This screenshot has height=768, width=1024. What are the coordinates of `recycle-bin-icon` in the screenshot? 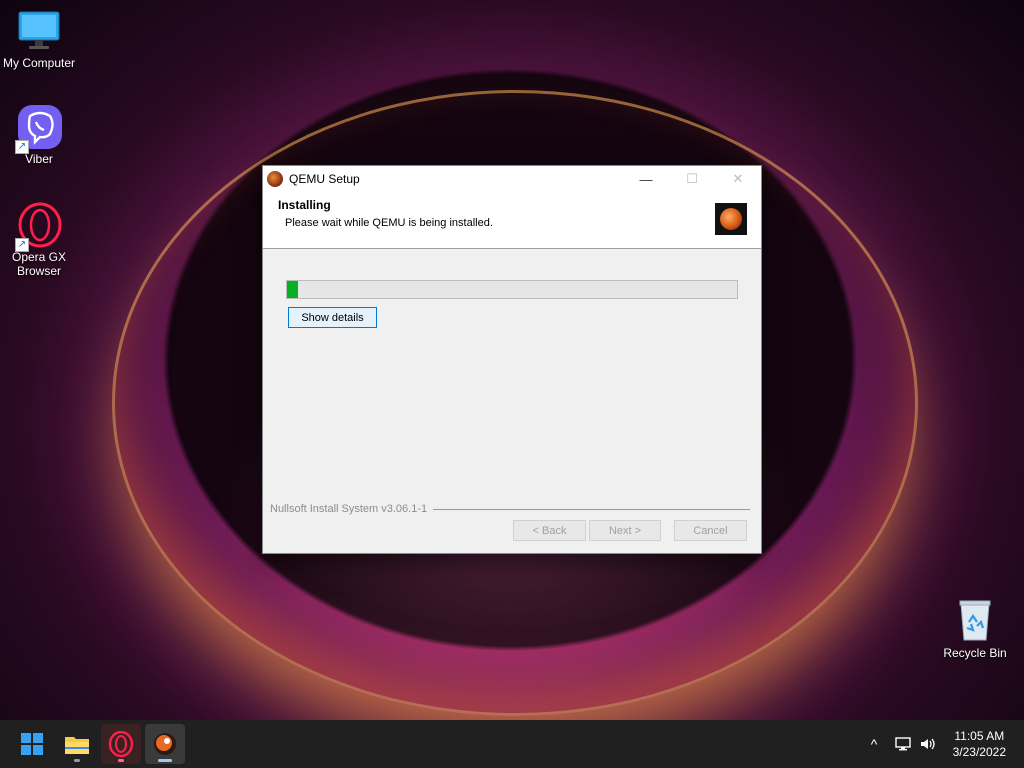 It's located at (975, 620).